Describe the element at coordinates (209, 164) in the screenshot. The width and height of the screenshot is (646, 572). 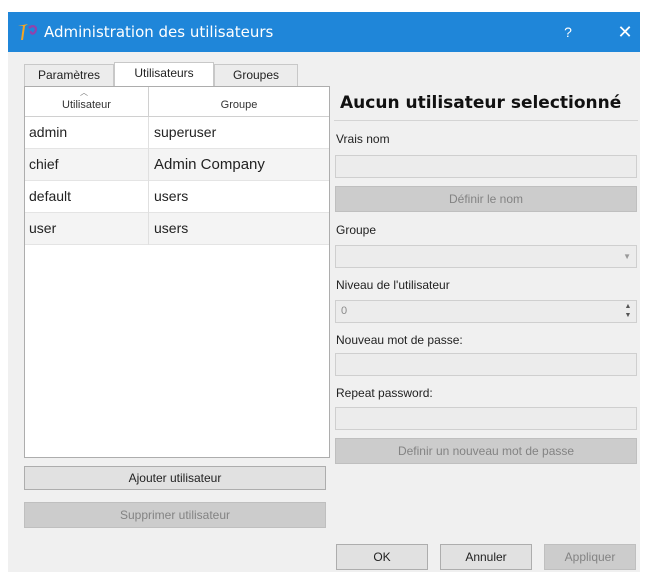
I see `group-cell: Admin Company` at that location.